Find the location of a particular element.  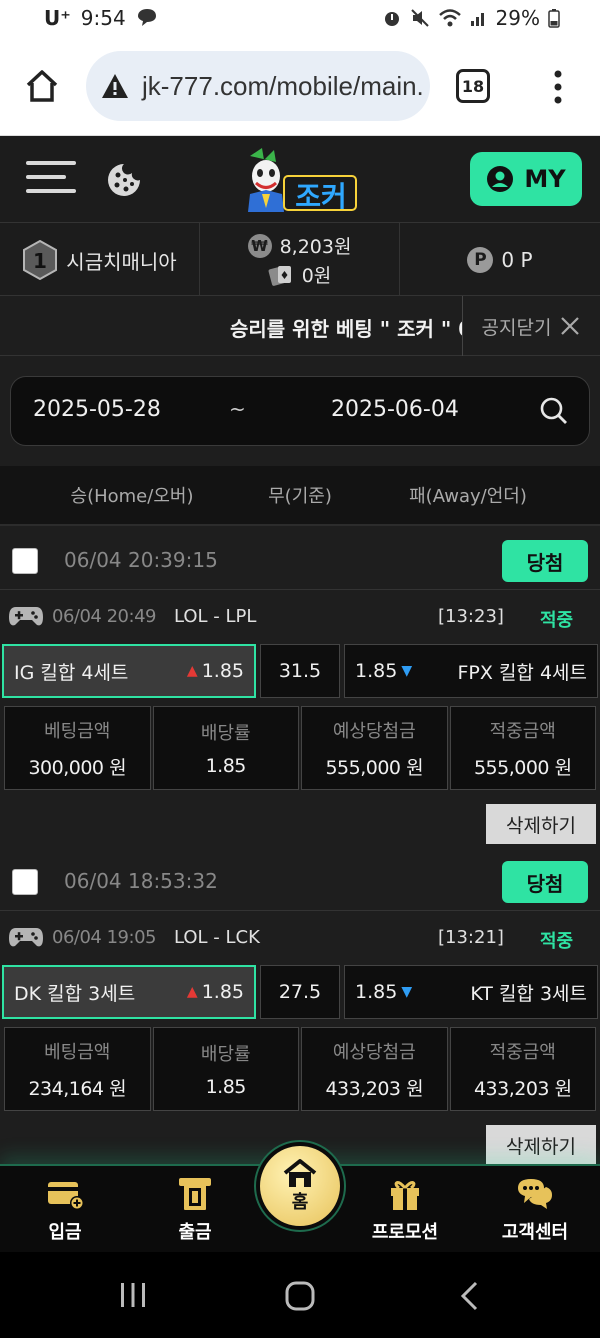

nav-support: 고객센터 is located at coordinates (535, 1210).